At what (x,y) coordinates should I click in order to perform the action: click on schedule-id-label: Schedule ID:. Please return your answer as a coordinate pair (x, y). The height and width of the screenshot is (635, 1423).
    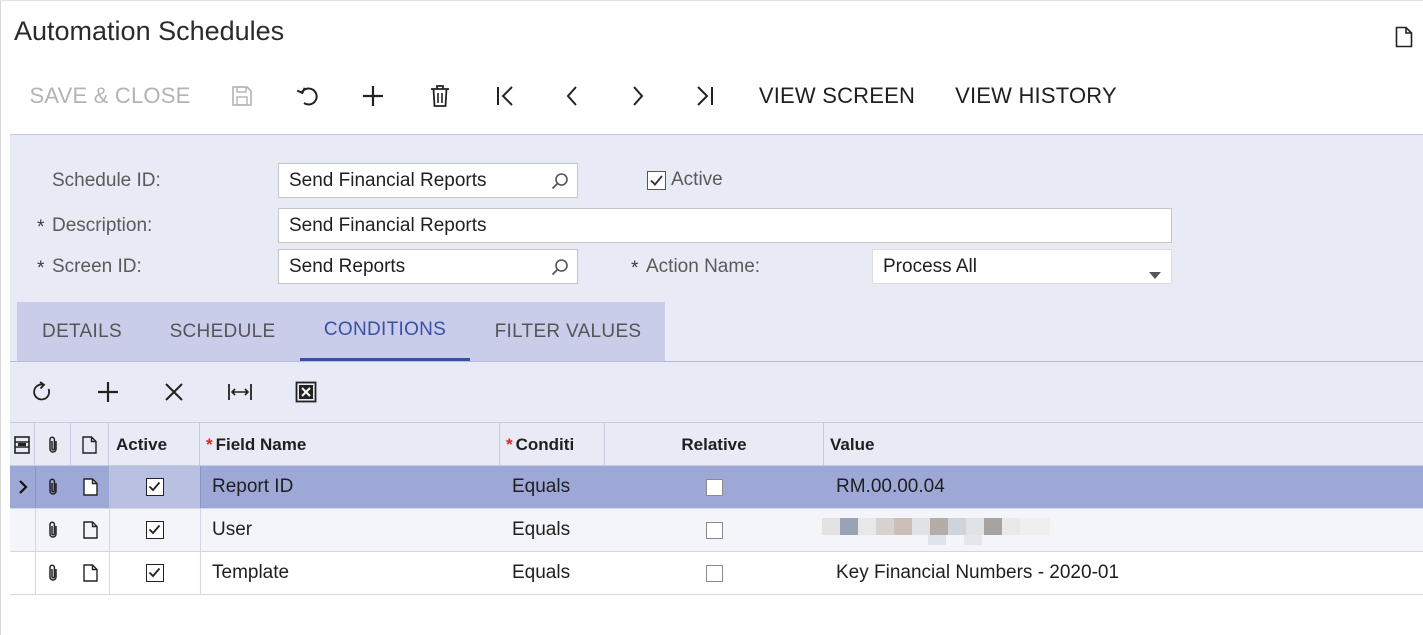
    Looking at the image, I should click on (106, 180).